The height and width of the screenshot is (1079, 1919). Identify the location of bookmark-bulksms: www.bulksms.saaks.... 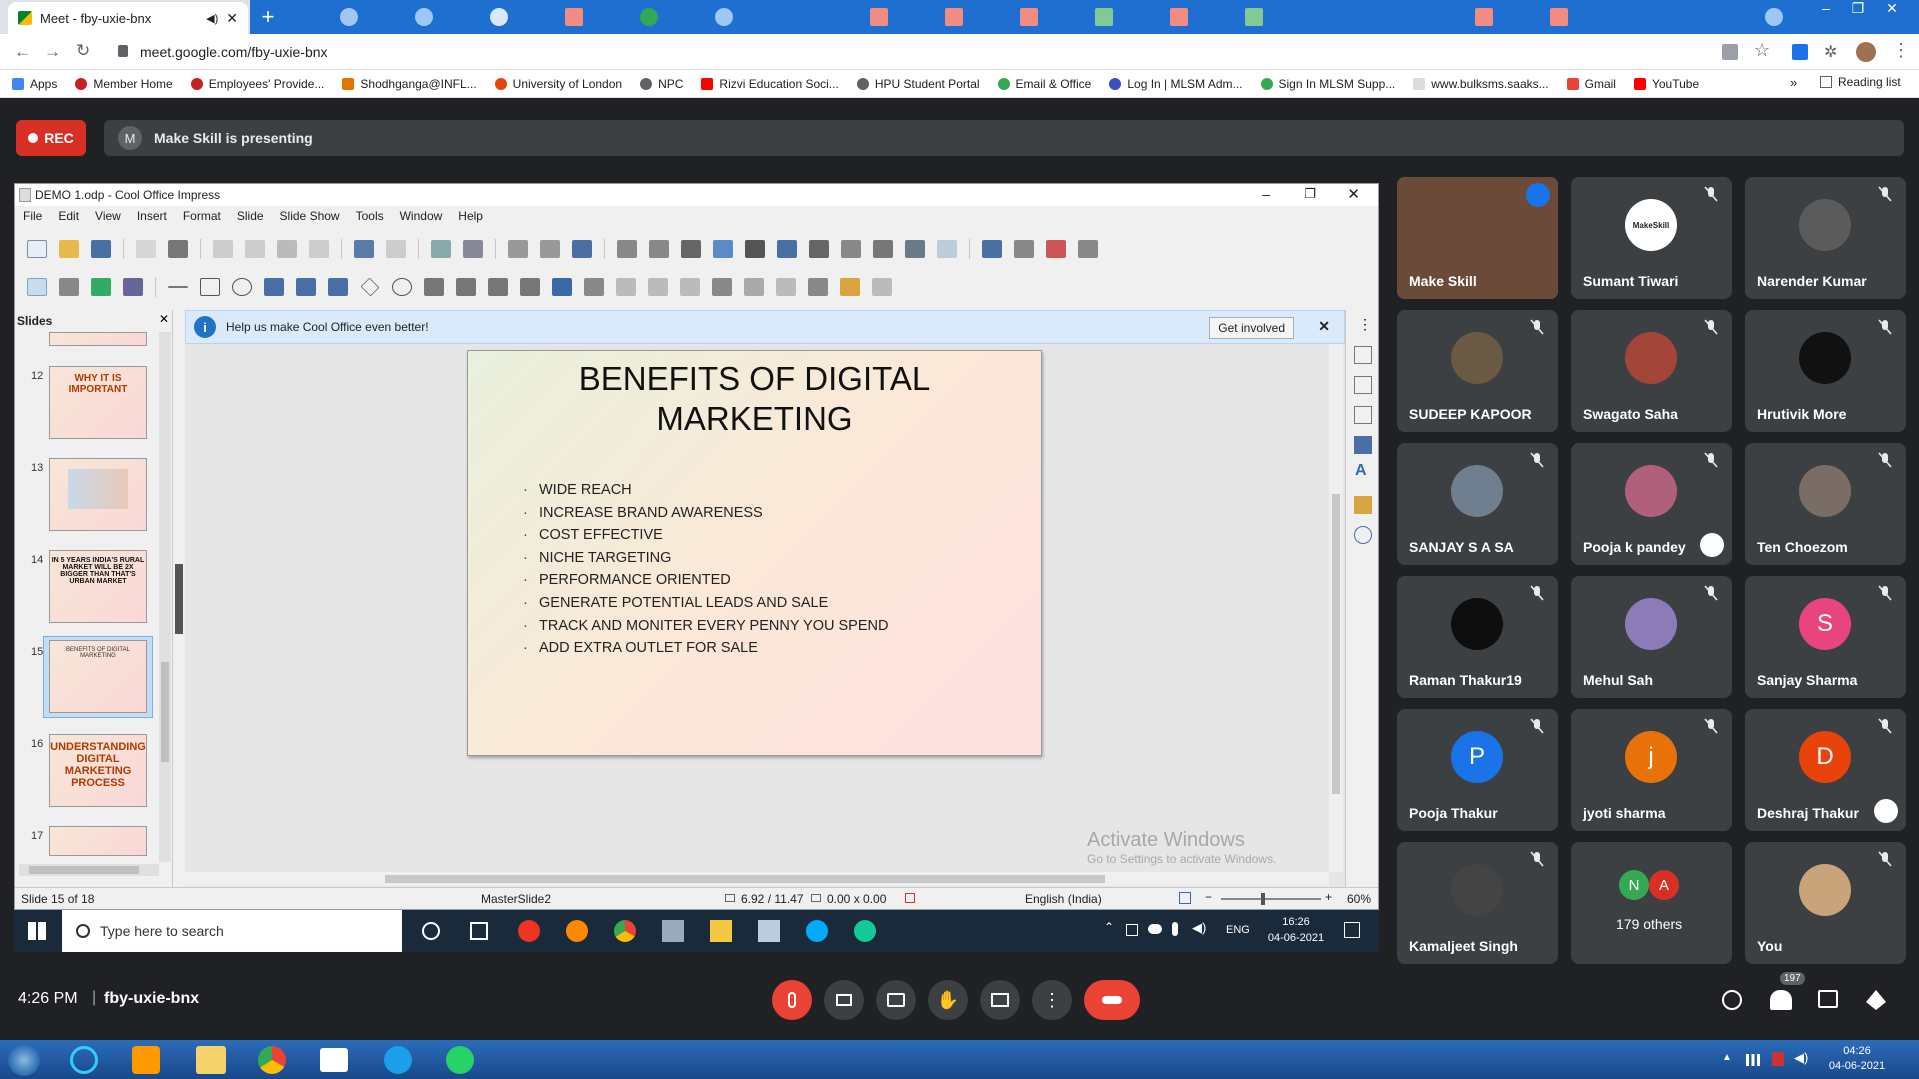
(1481, 84).